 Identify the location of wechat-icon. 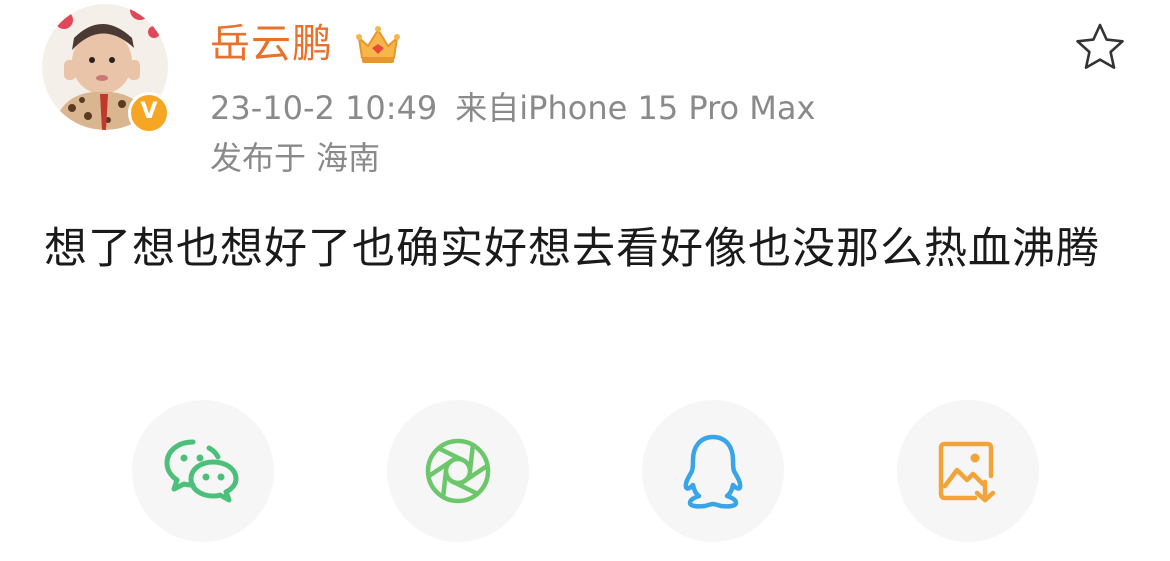
(201, 471).